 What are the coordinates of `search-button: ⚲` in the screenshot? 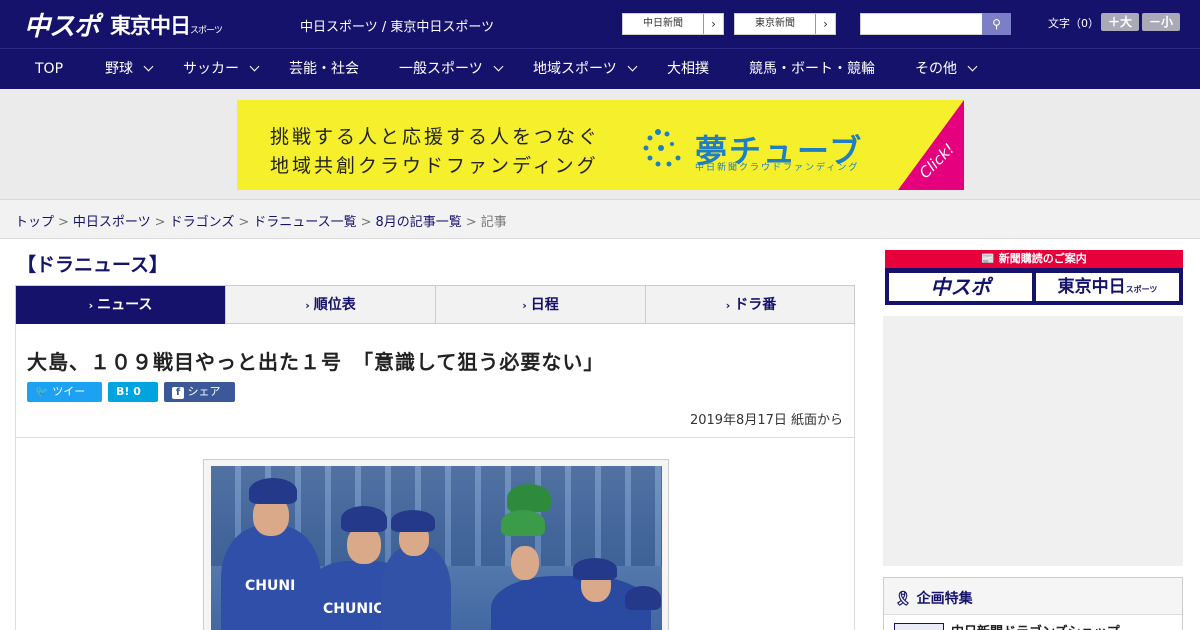 It's located at (996, 24).